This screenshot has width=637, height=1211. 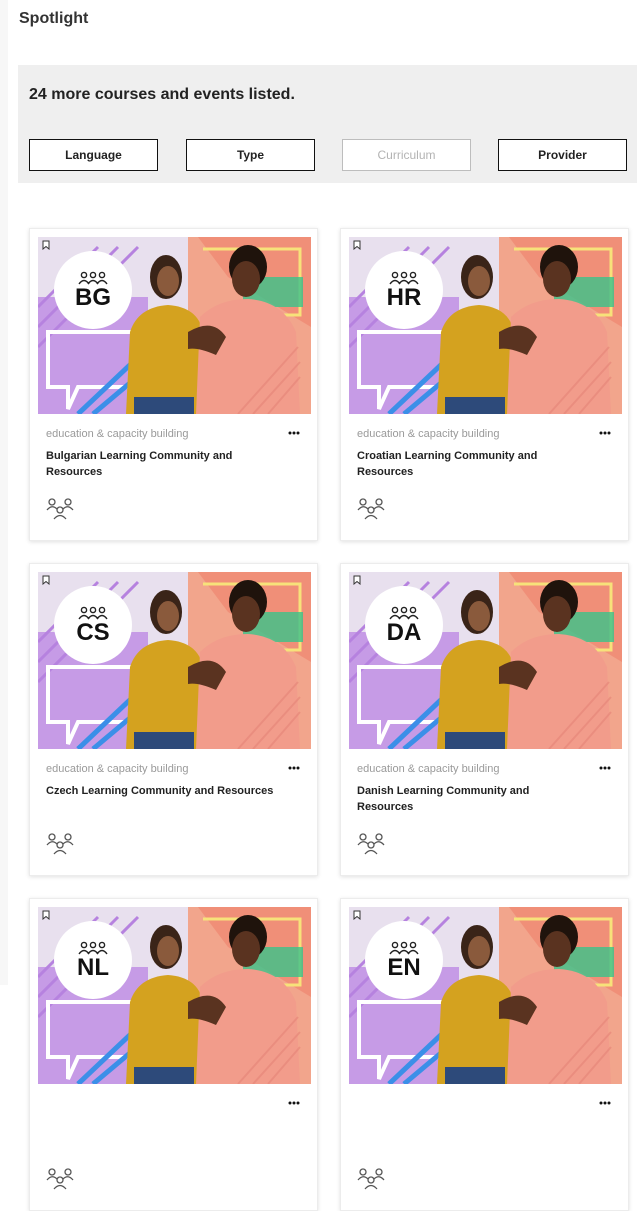 What do you see at coordinates (174, 995) in the screenshot?
I see `course-image: NL` at bounding box center [174, 995].